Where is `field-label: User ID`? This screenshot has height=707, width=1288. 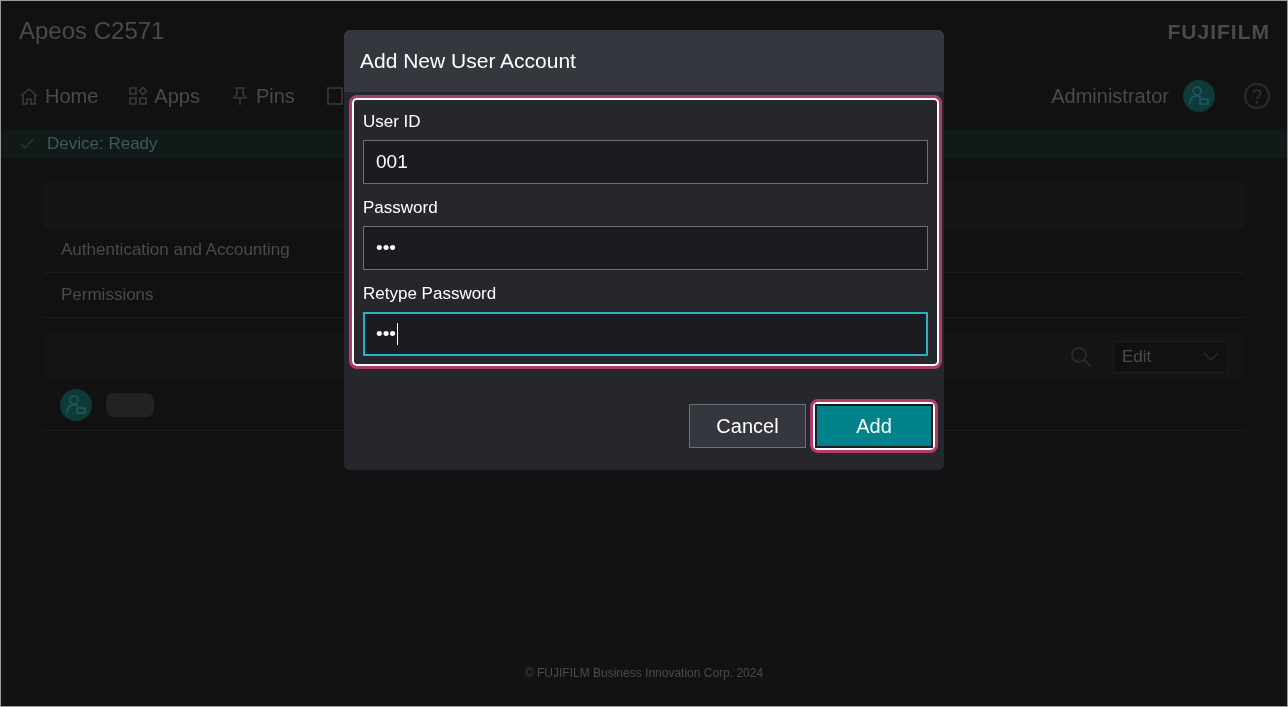 field-label: User ID is located at coordinates (392, 122).